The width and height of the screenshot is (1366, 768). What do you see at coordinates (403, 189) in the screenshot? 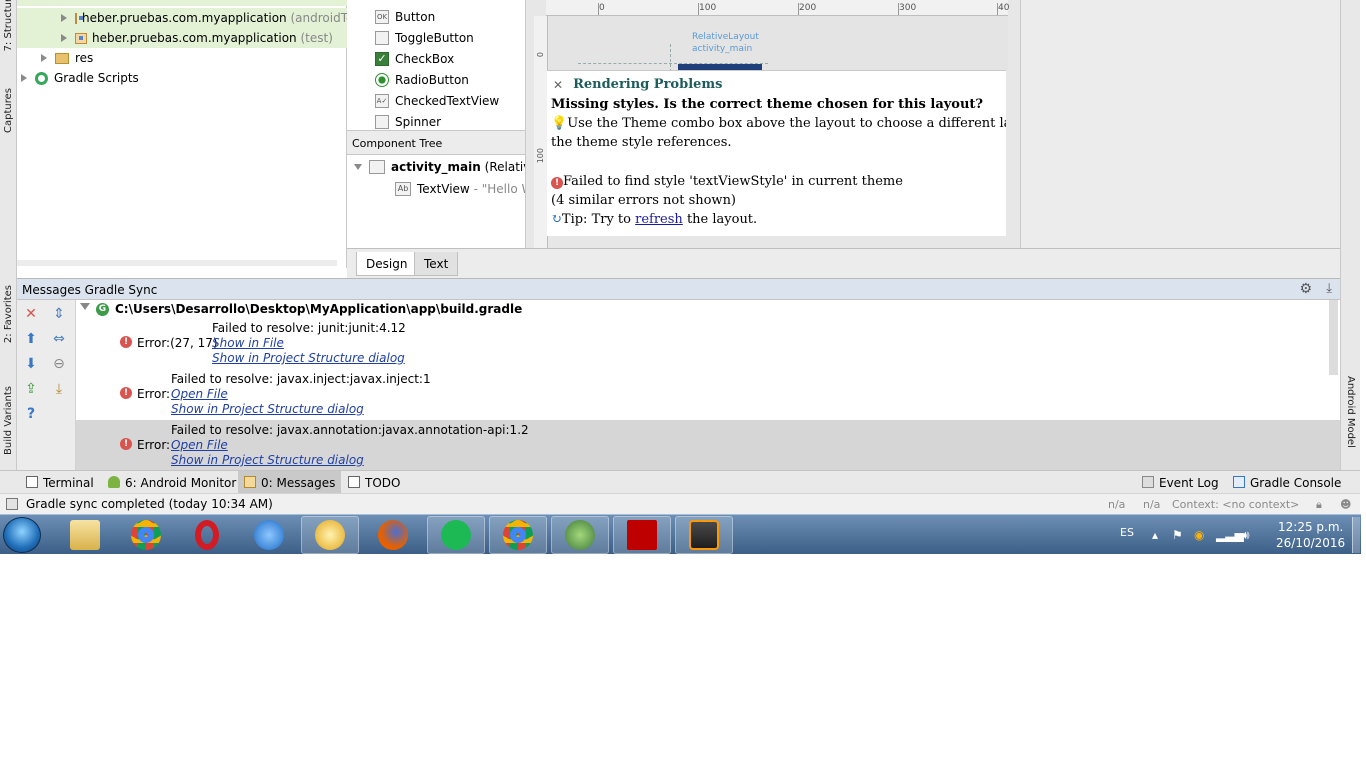
I see `textview-icon: Ab` at bounding box center [403, 189].